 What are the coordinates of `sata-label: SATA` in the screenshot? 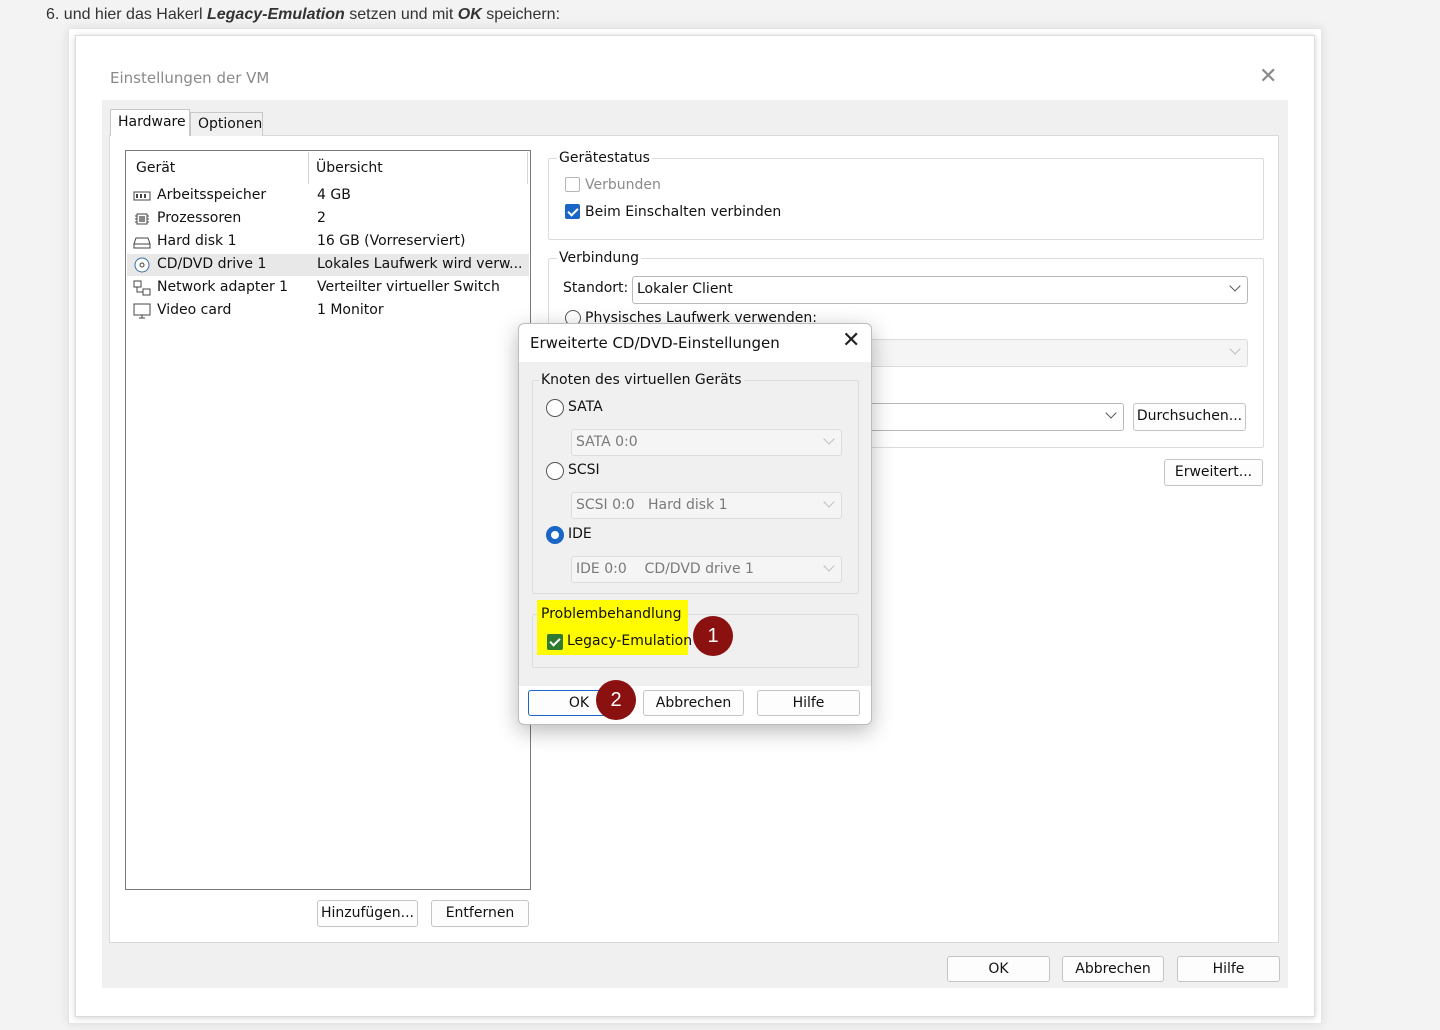 It's located at (585, 407).